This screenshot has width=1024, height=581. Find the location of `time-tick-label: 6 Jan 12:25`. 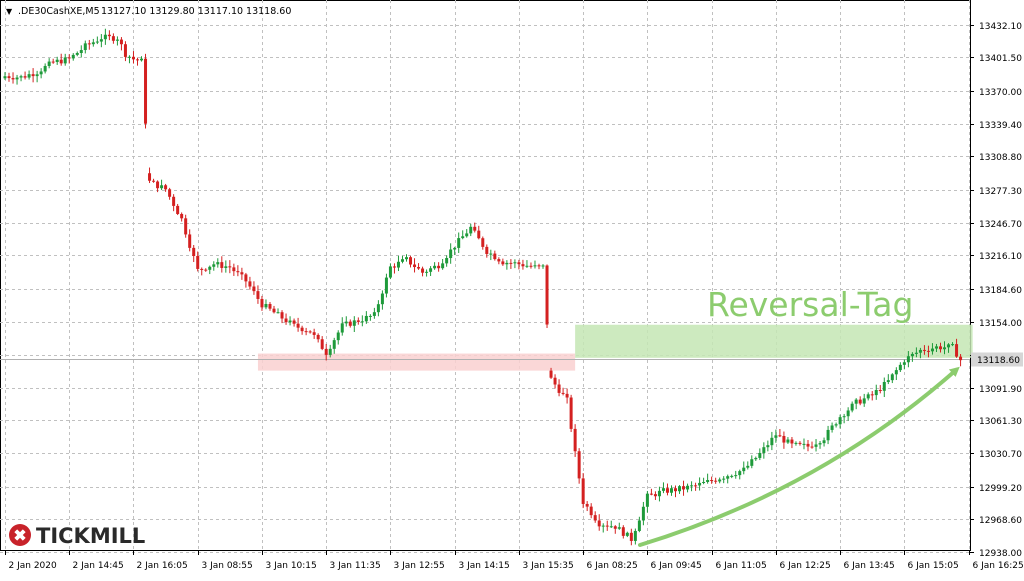

time-tick-label: 6 Jan 12:25 is located at coordinates (805, 566).